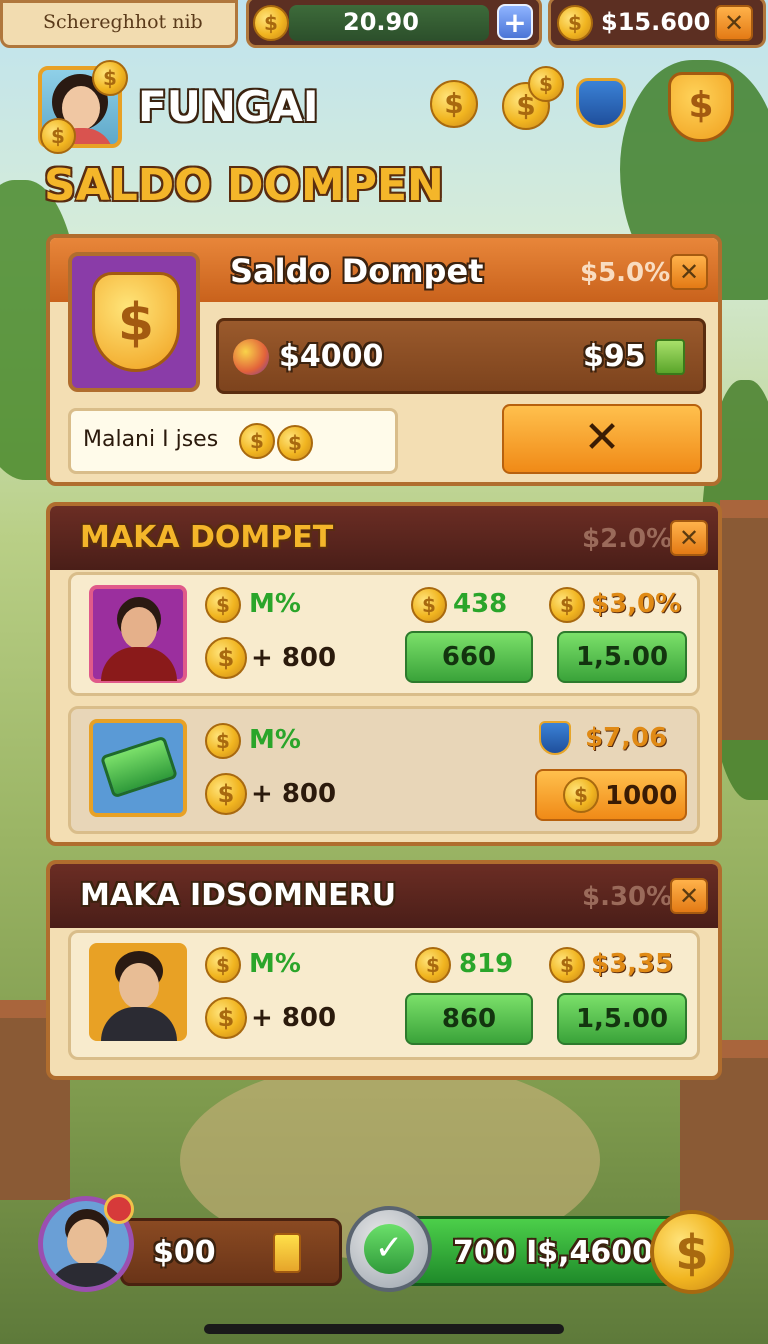 Image resolution: width=768 pixels, height=1344 pixels. Describe the element at coordinates (287, 1253) in the screenshot. I see `trophy-icon` at that location.